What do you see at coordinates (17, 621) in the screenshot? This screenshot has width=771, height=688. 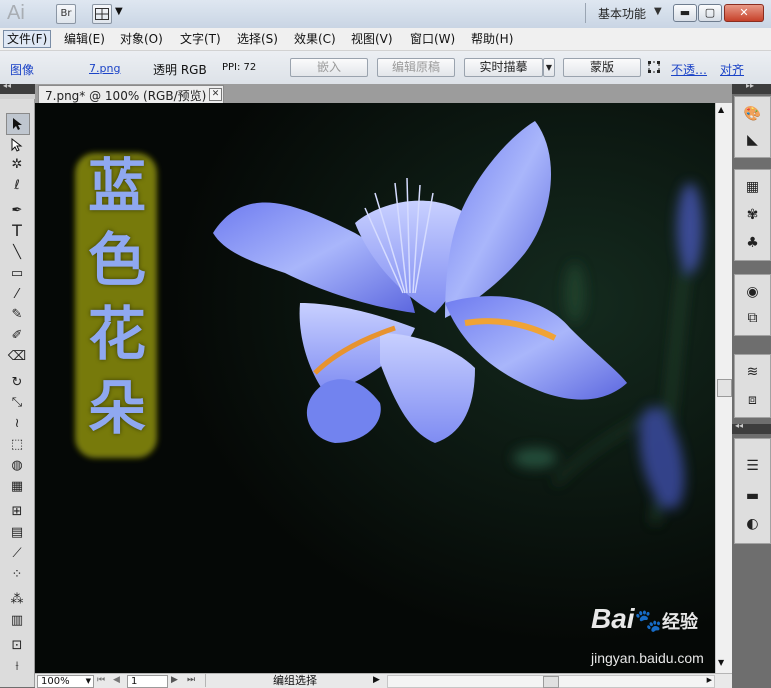 I see `column-graph-tool-icon: ▥` at bounding box center [17, 621].